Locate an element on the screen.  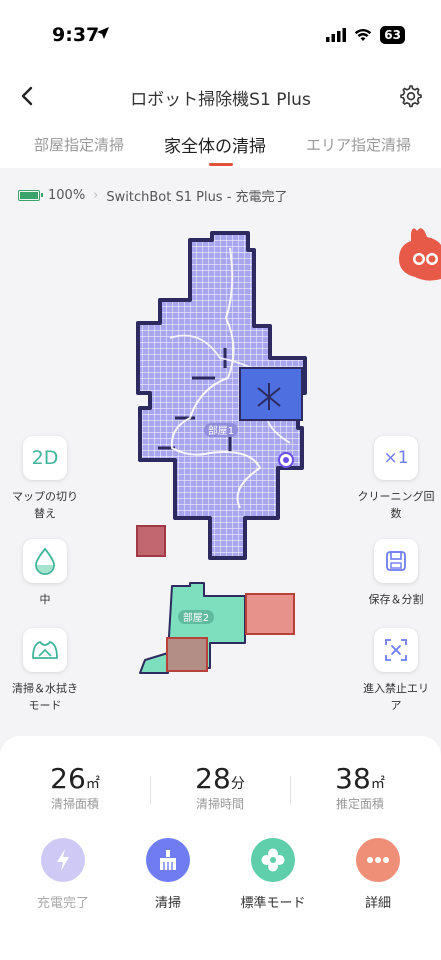
no-go-zone-icon is located at coordinates (396, 650).